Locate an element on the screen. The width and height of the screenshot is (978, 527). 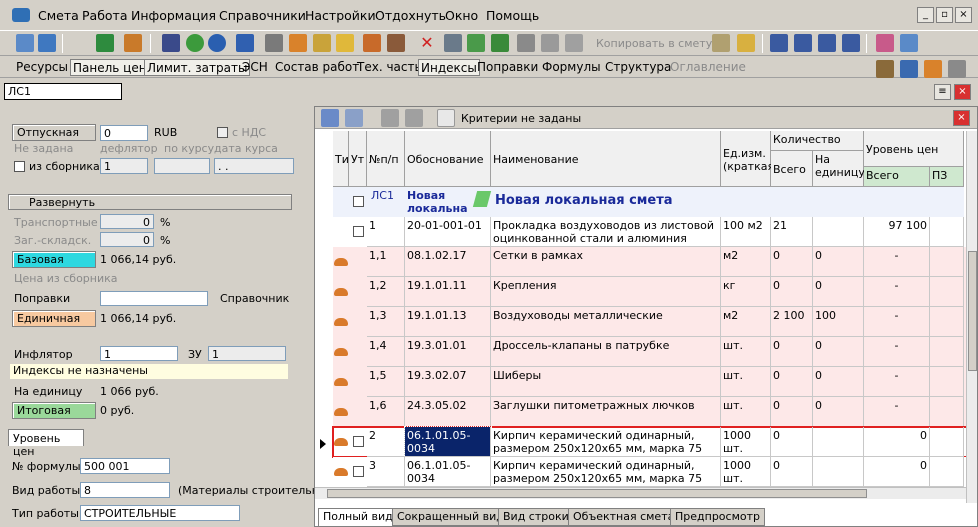
cell-num: 1 is located at coordinates (386, 232).